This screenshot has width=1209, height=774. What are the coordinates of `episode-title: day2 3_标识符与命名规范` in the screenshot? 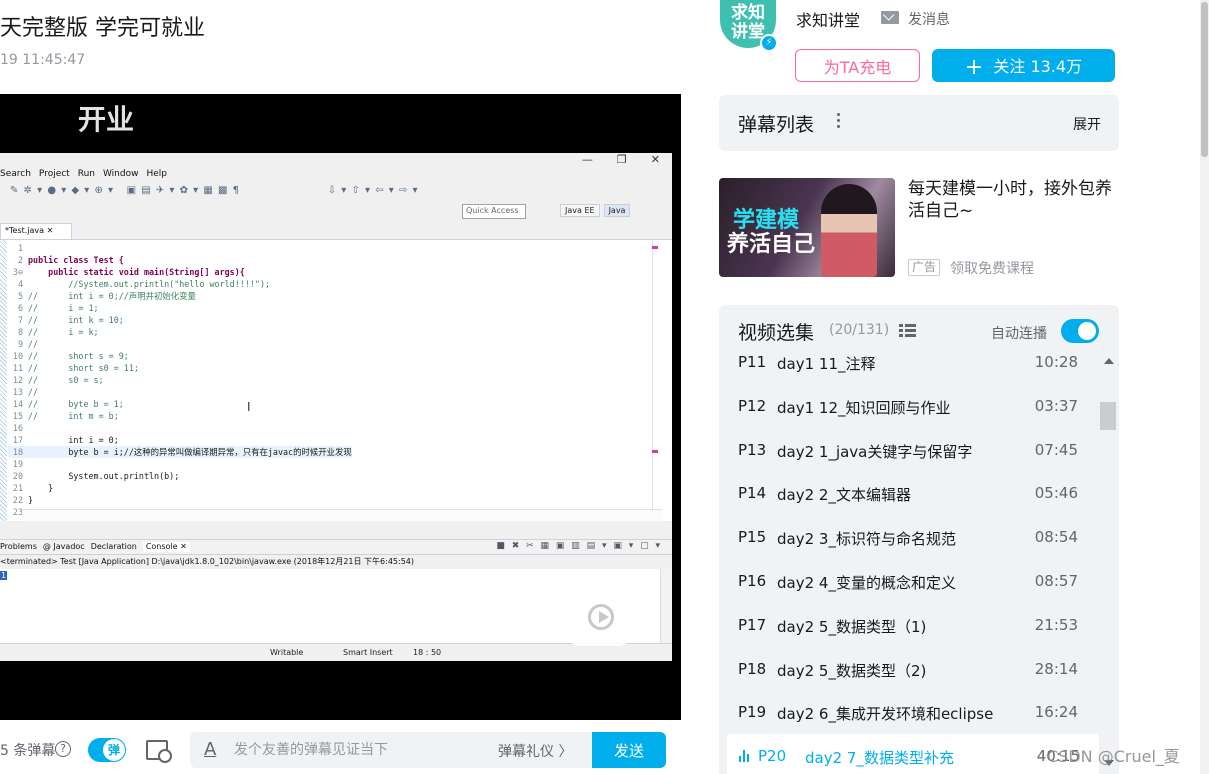 It's located at (866, 539).